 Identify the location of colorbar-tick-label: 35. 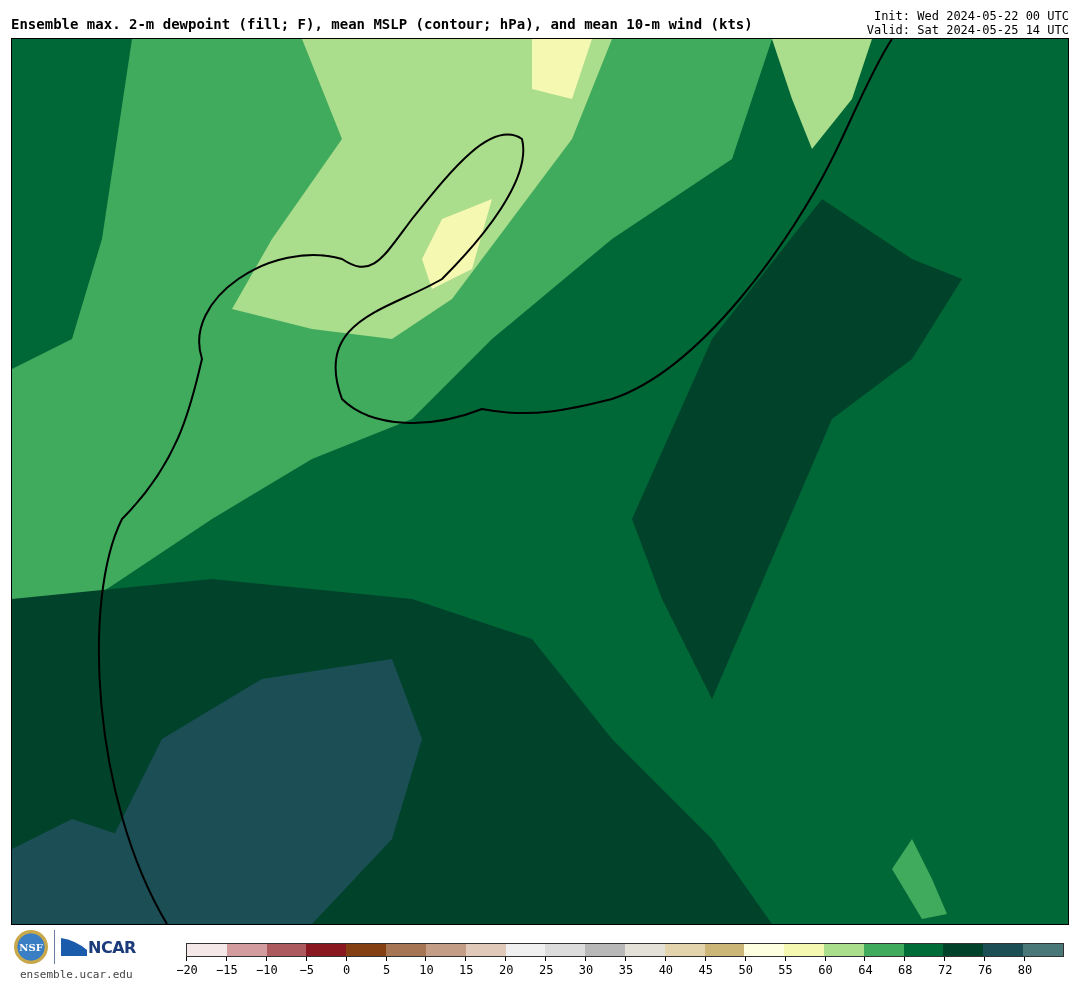
(626, 970).